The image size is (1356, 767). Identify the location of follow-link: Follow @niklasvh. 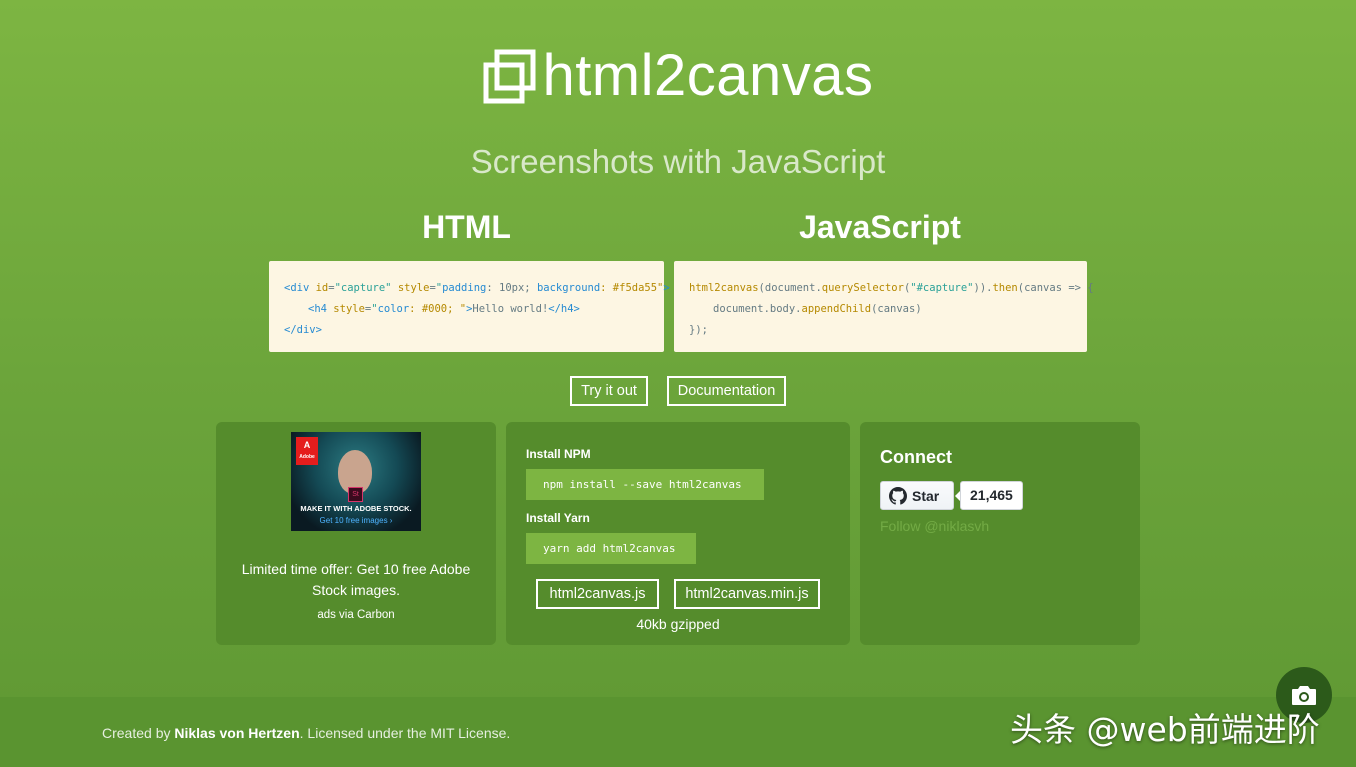
(934, 526).